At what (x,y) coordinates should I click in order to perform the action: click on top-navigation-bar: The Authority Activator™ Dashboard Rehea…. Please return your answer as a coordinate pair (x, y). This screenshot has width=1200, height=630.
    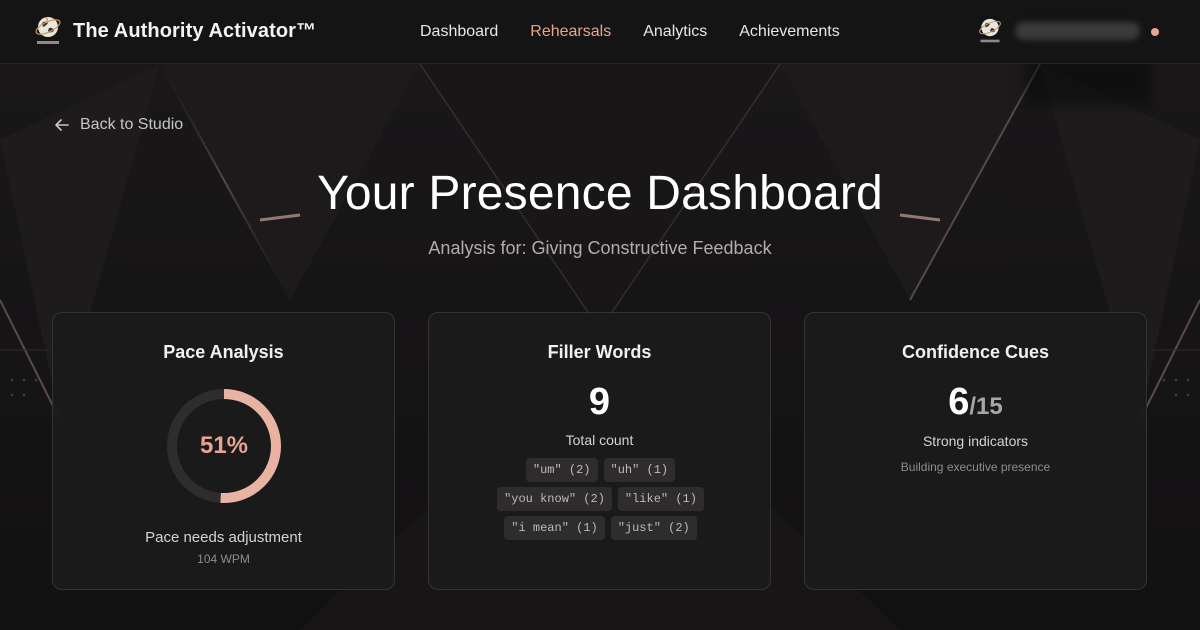
    Looking at the image, I should click on (600, 32).